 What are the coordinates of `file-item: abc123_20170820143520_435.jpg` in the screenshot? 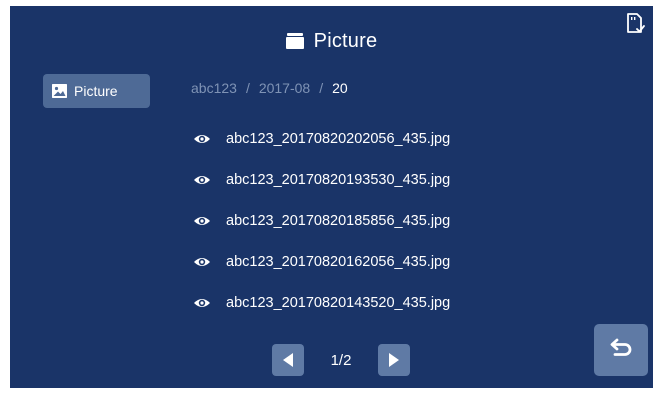 It's located at (321, 302).